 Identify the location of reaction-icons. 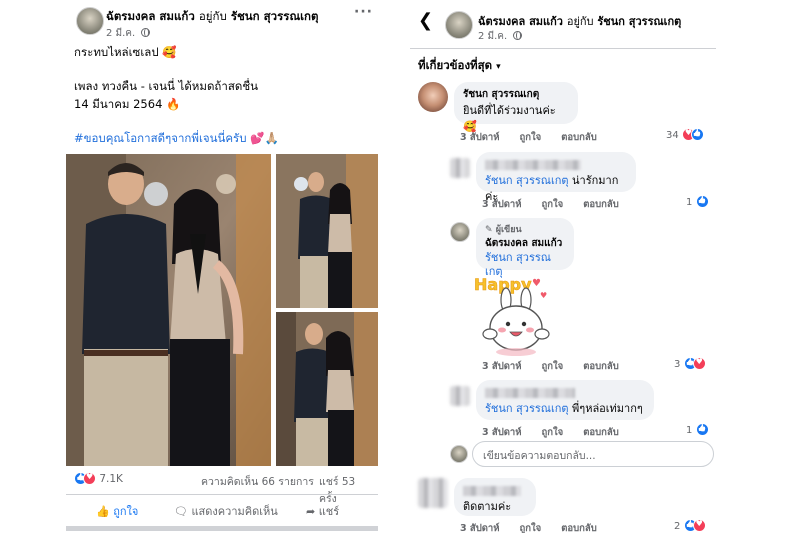
(86, 478).